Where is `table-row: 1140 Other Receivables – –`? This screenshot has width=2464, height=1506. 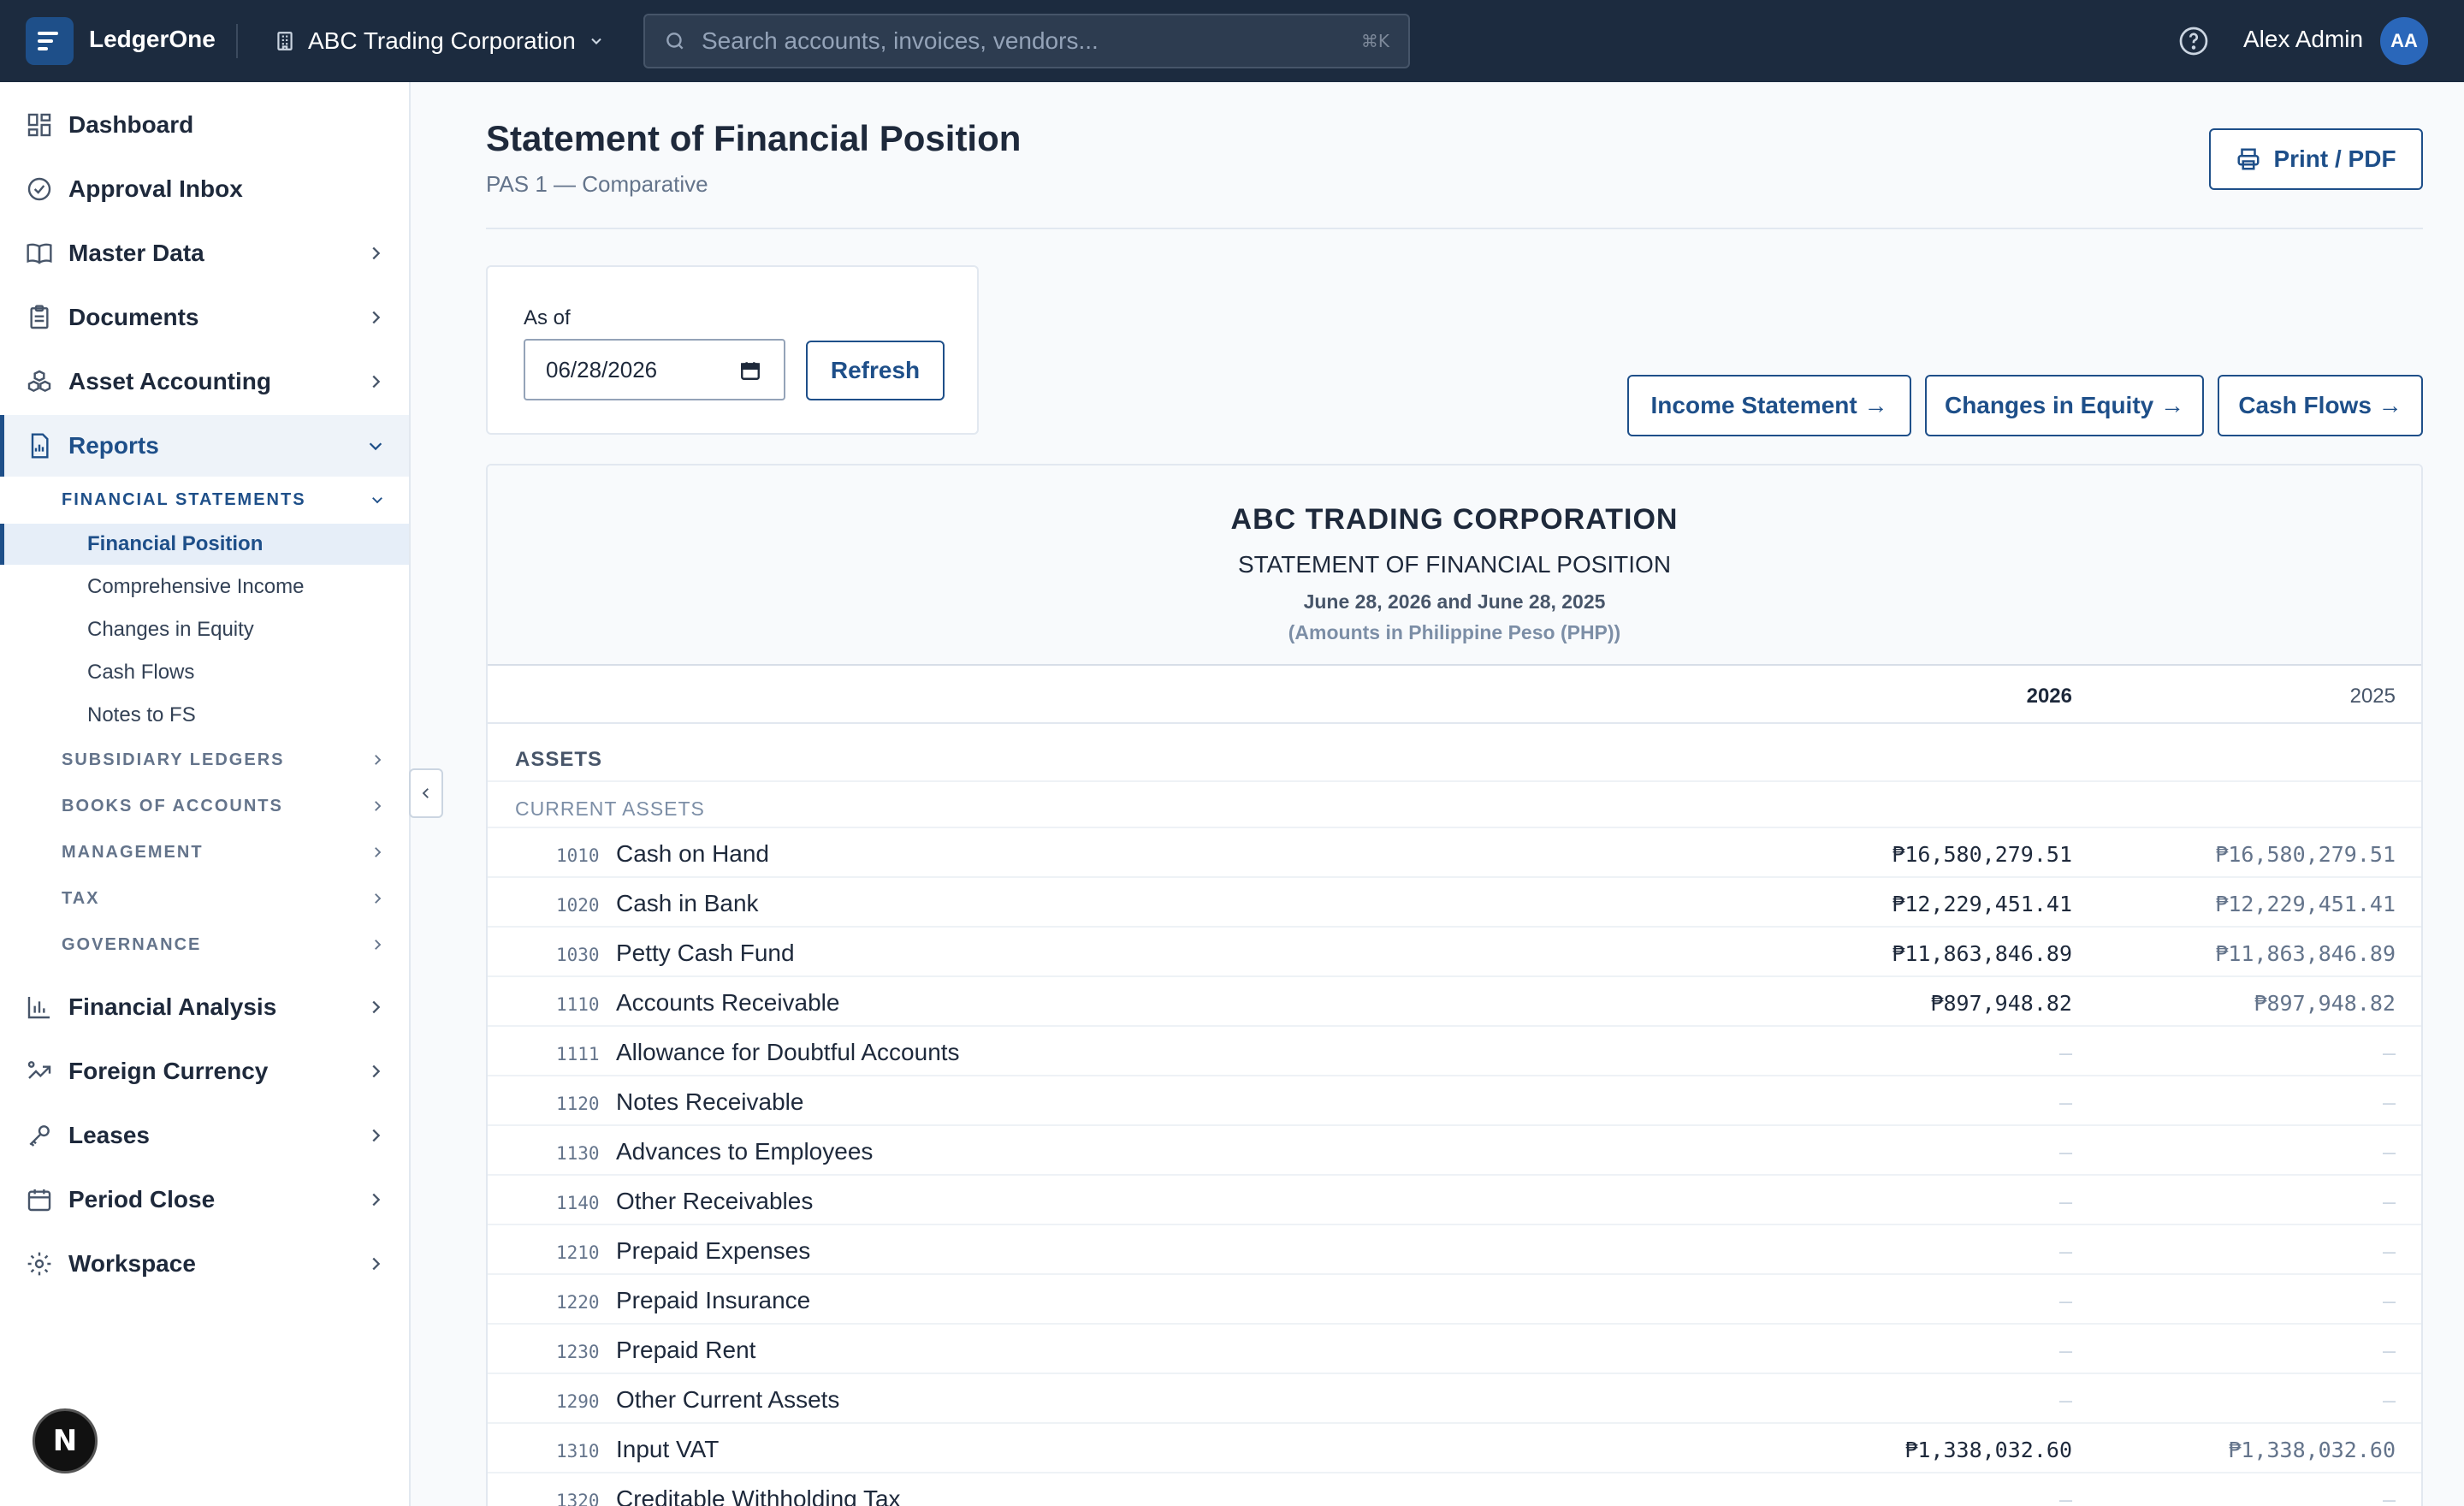 table-row: 1140 Other Receivables – – is located at coordinates (1454, 1201).